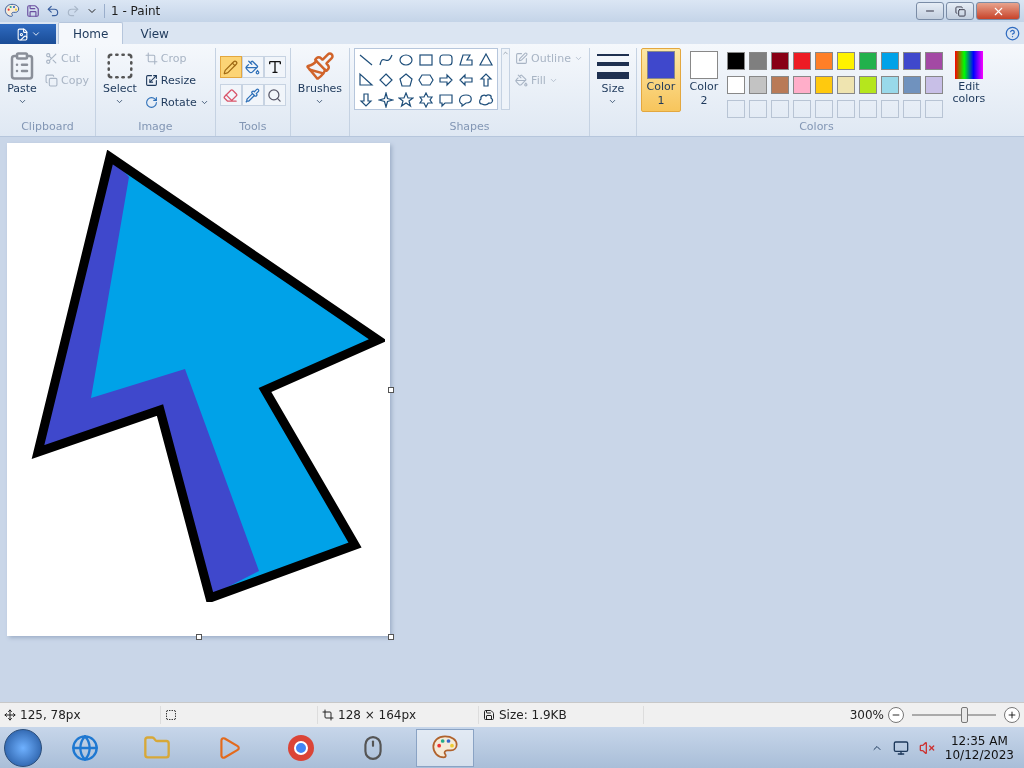 This screenshot has width=1024, height=768. I want to click on clock-date: 10/12/2023, so click(979, 754).